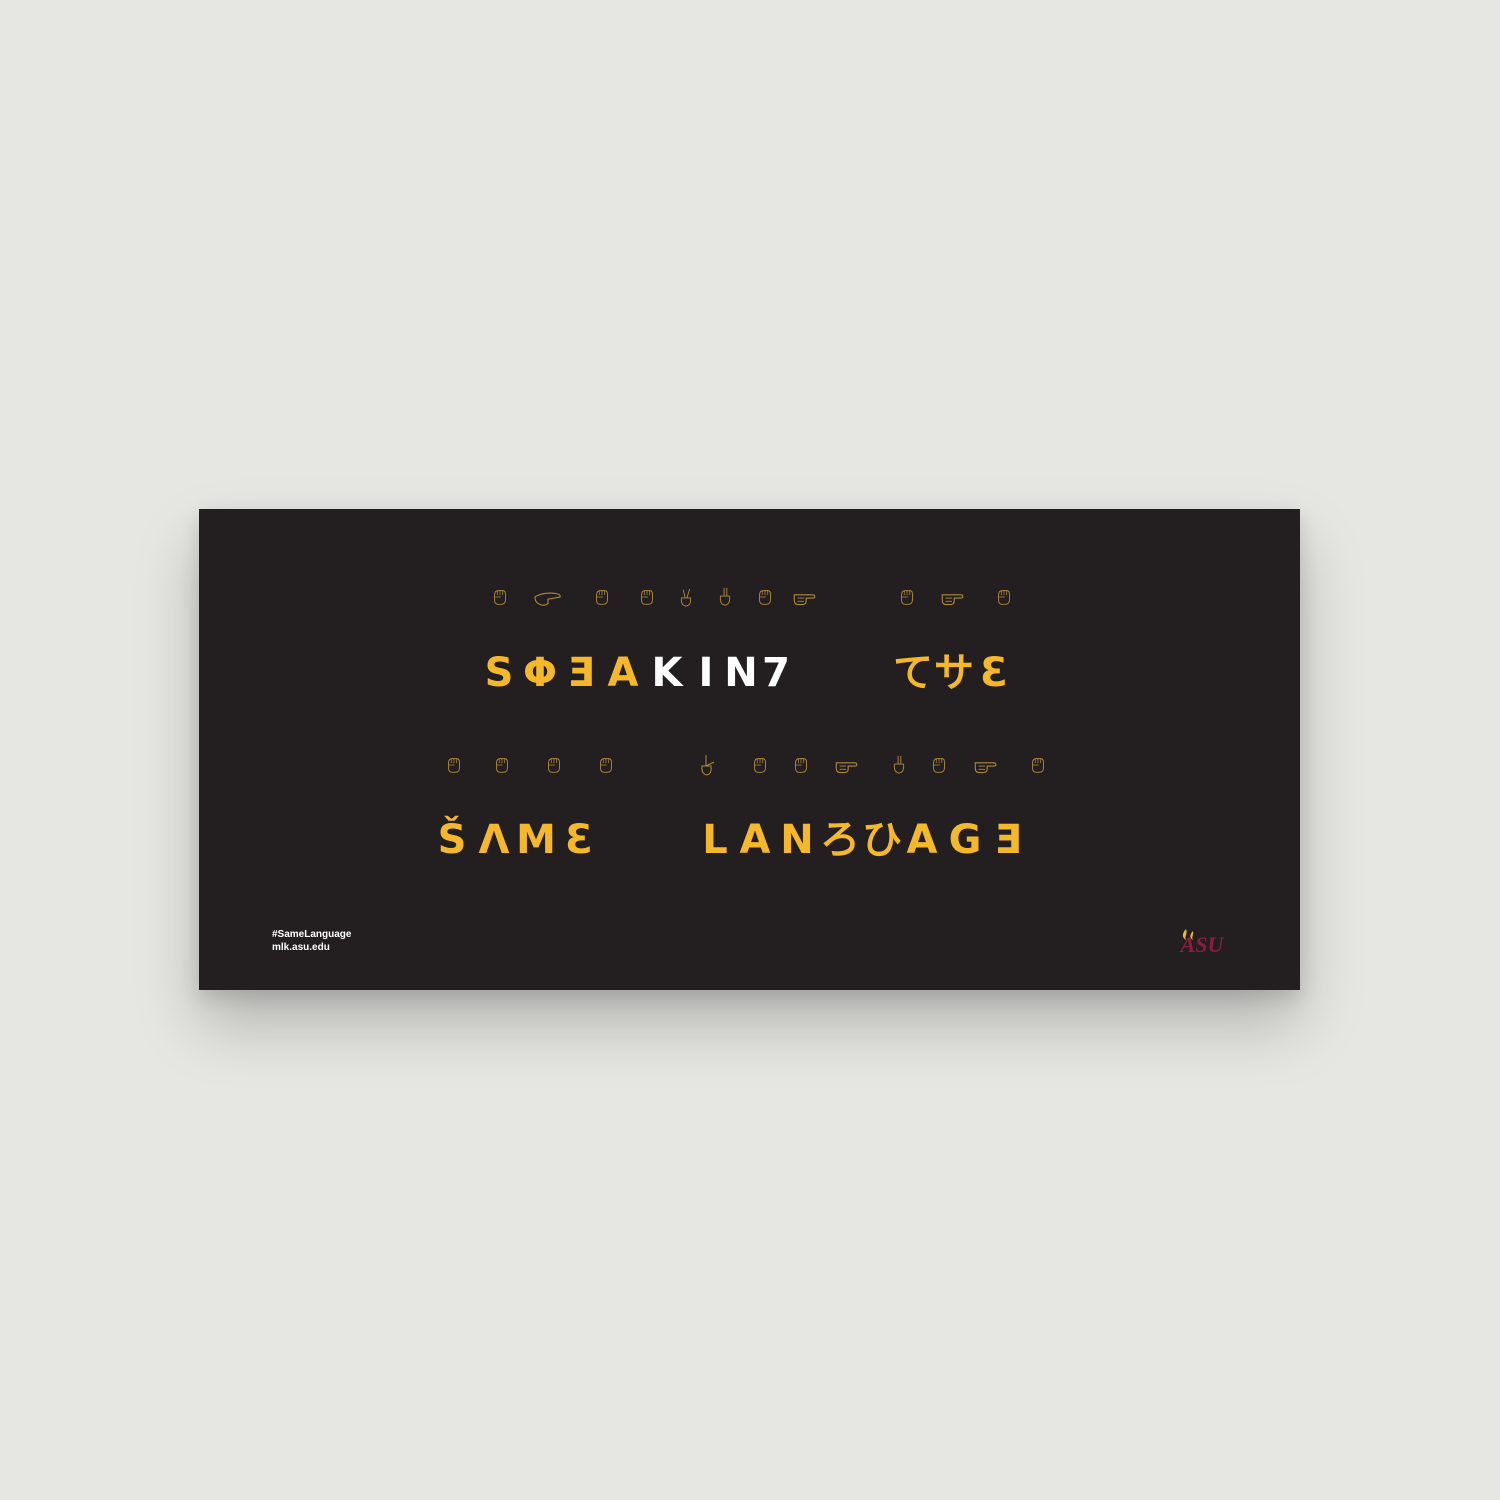  I want to click on svg-text: ASU, so click(1202, 943).